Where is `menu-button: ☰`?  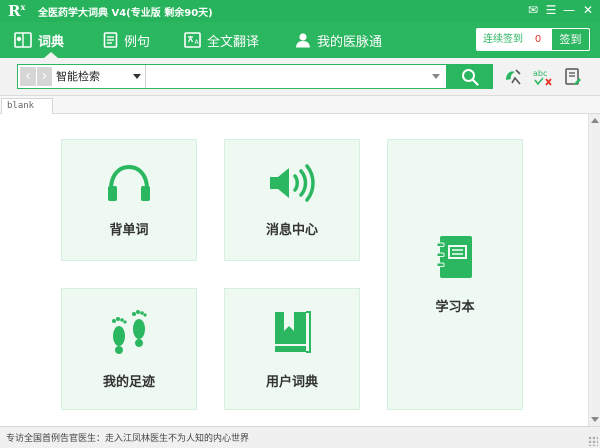
menu-button: ☰ is located at coordinates (551, 10).